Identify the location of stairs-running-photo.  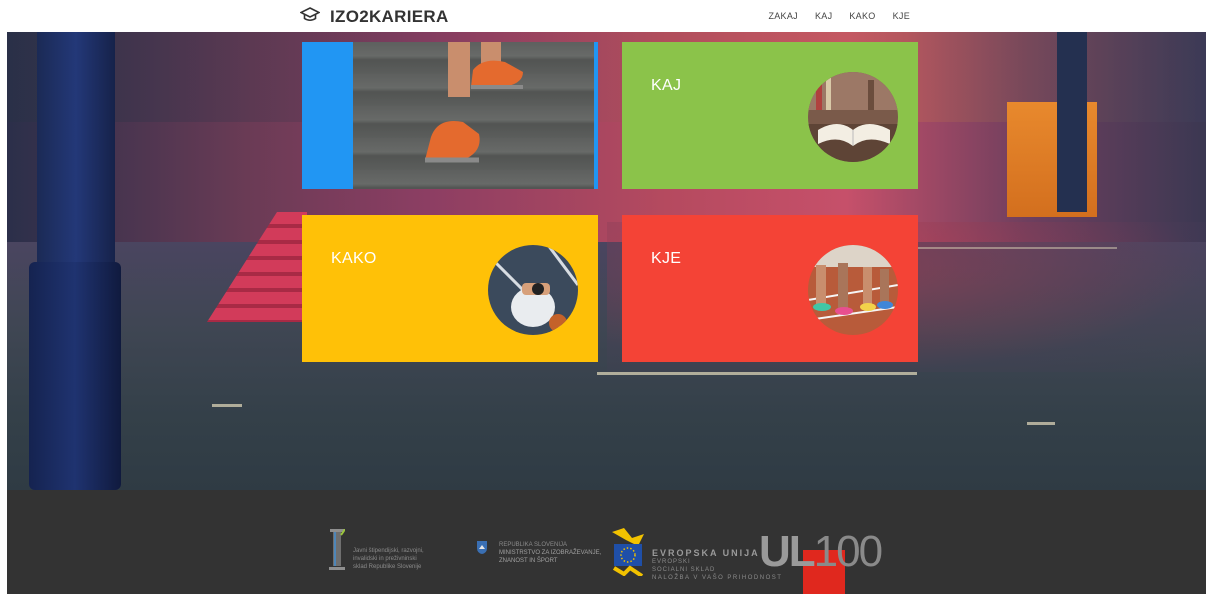
(474, 115).